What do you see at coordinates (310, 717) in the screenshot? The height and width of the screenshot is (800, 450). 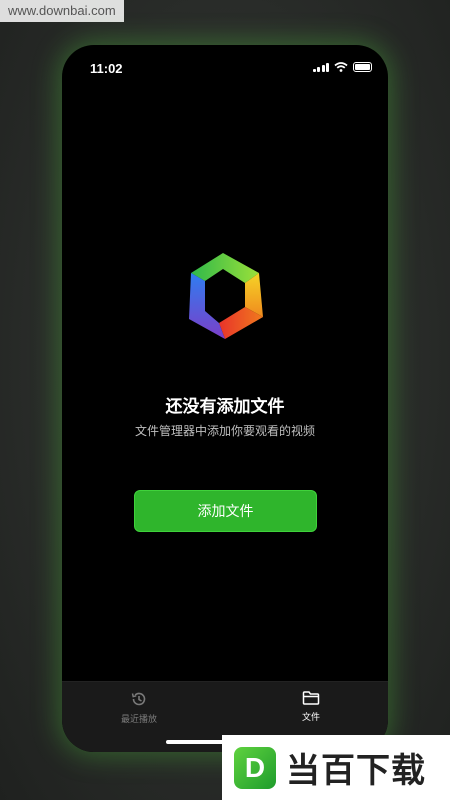 I see `tab-files-label: 文件` at bounding box center [310, 717].